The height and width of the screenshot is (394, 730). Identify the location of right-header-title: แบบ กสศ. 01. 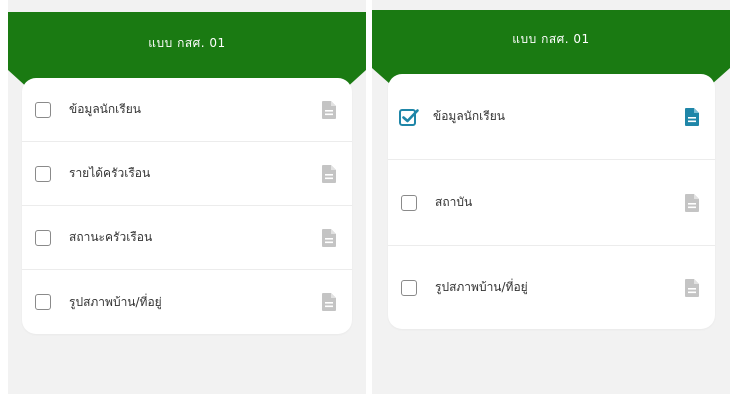
(551, 38).